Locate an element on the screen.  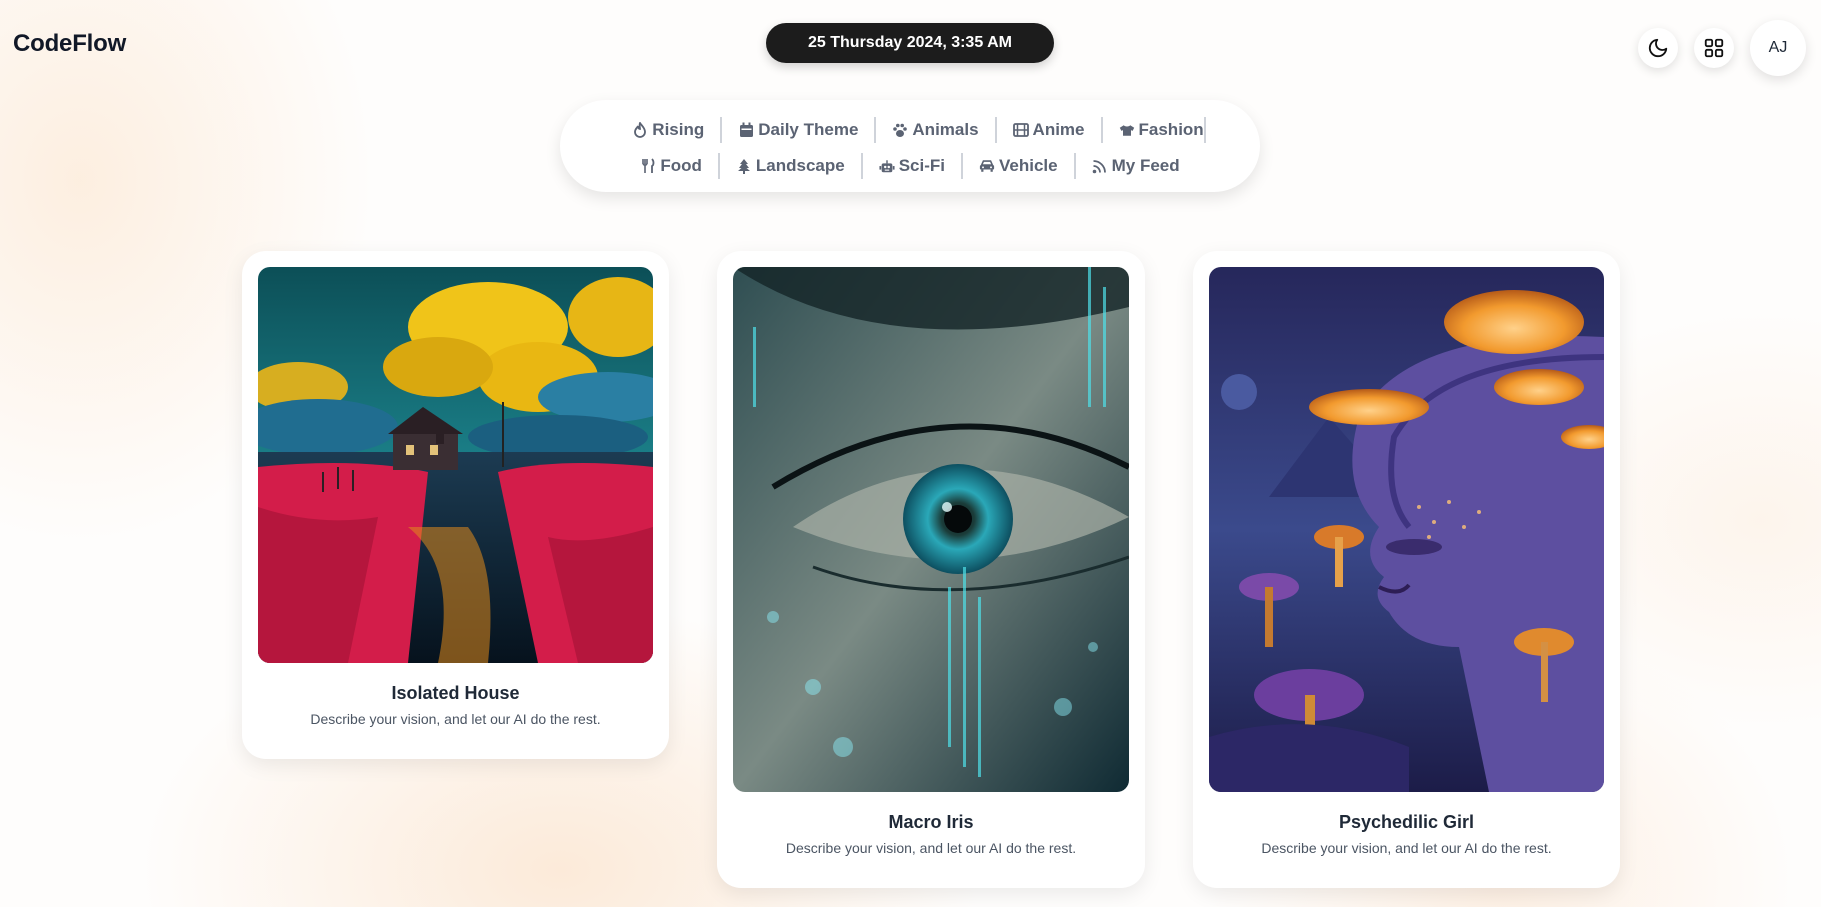
grid-icon is located at coordinates (1714, 48).